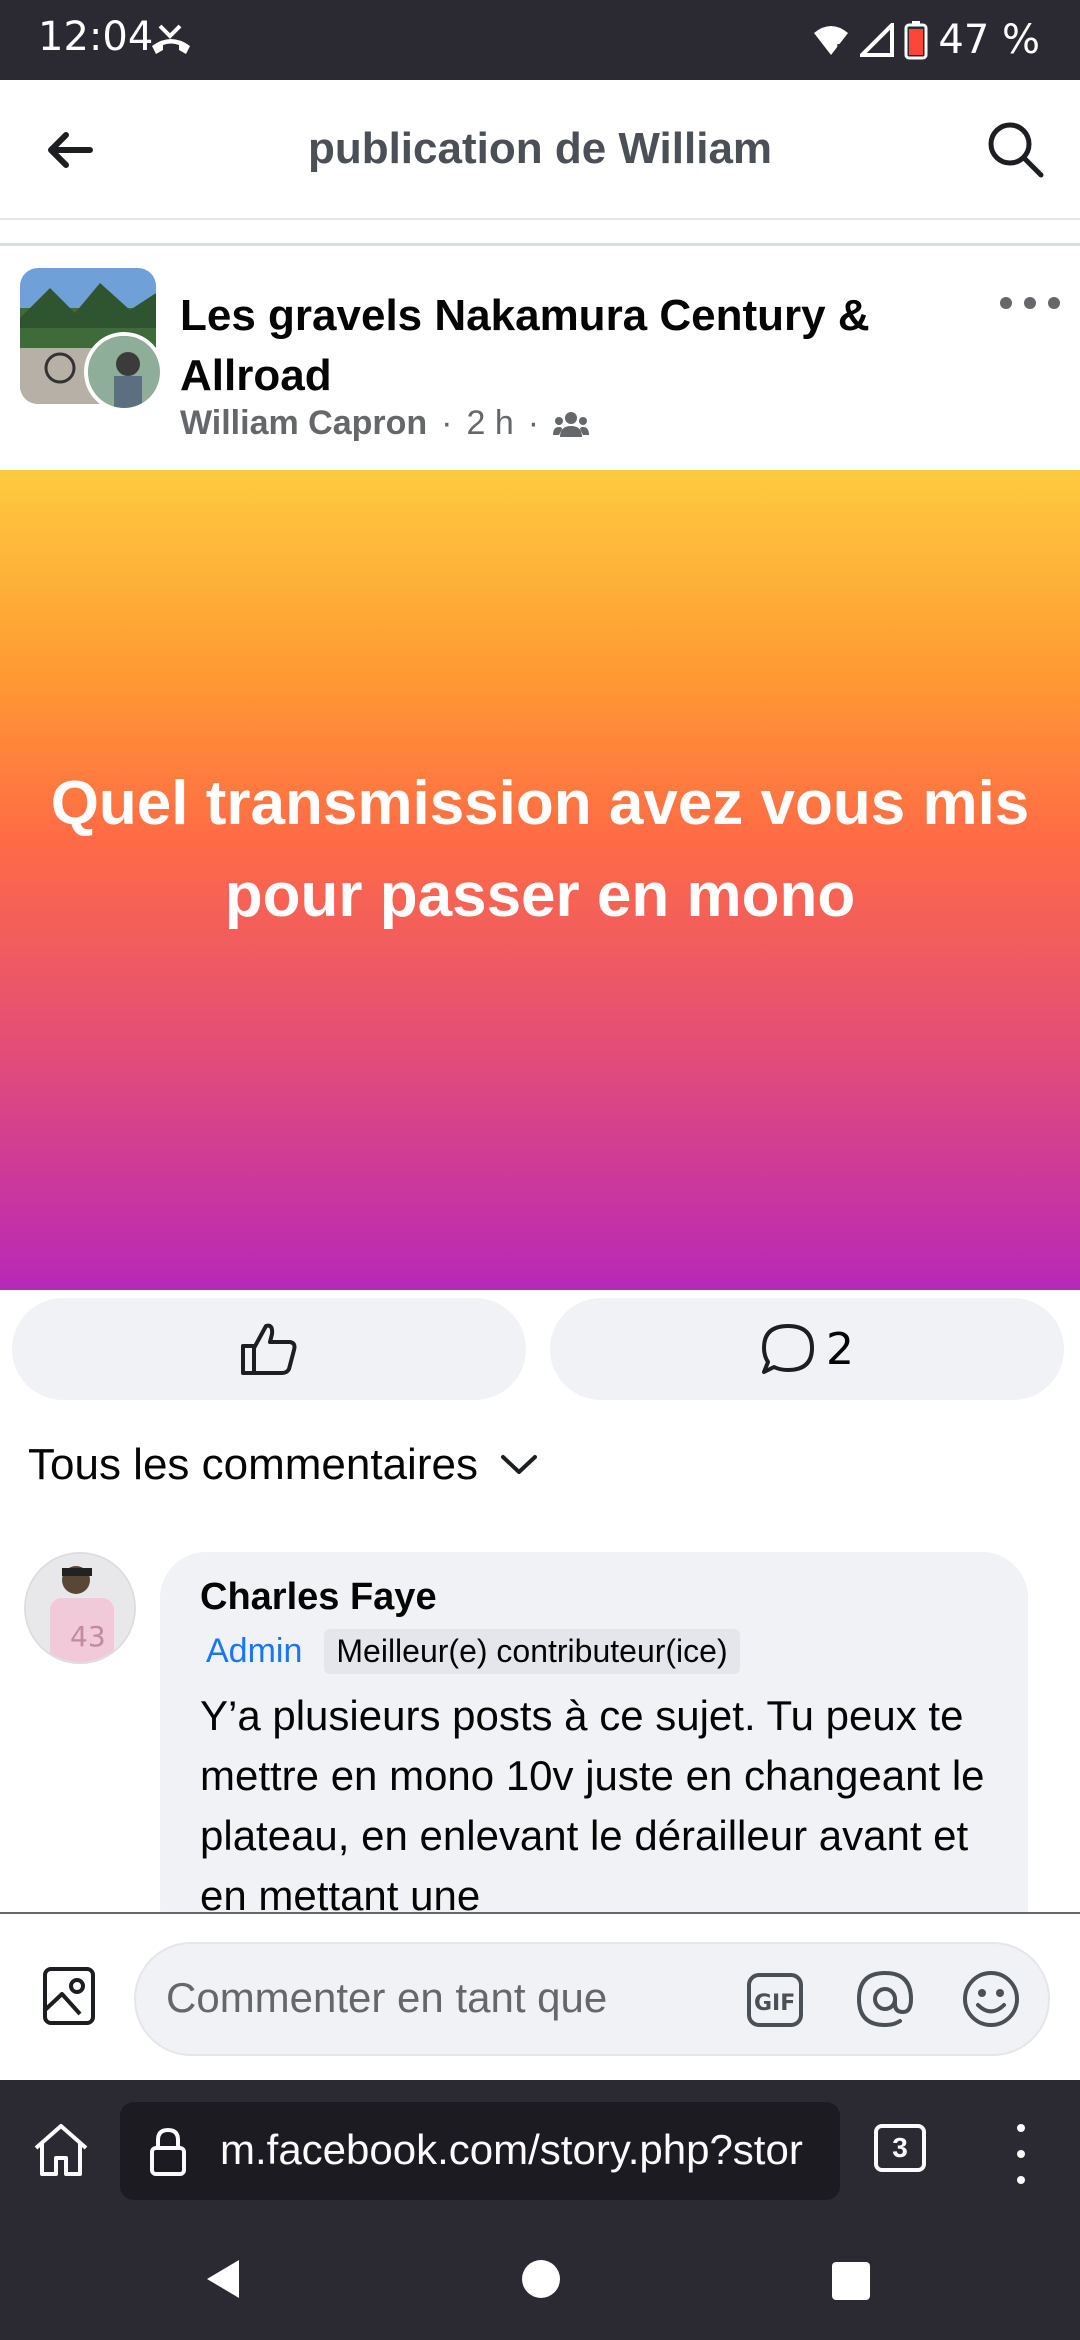  What do you see at coordinates (877, 40) in the screenshot?
I see `signal-icon` at bounding box center [877, 40].